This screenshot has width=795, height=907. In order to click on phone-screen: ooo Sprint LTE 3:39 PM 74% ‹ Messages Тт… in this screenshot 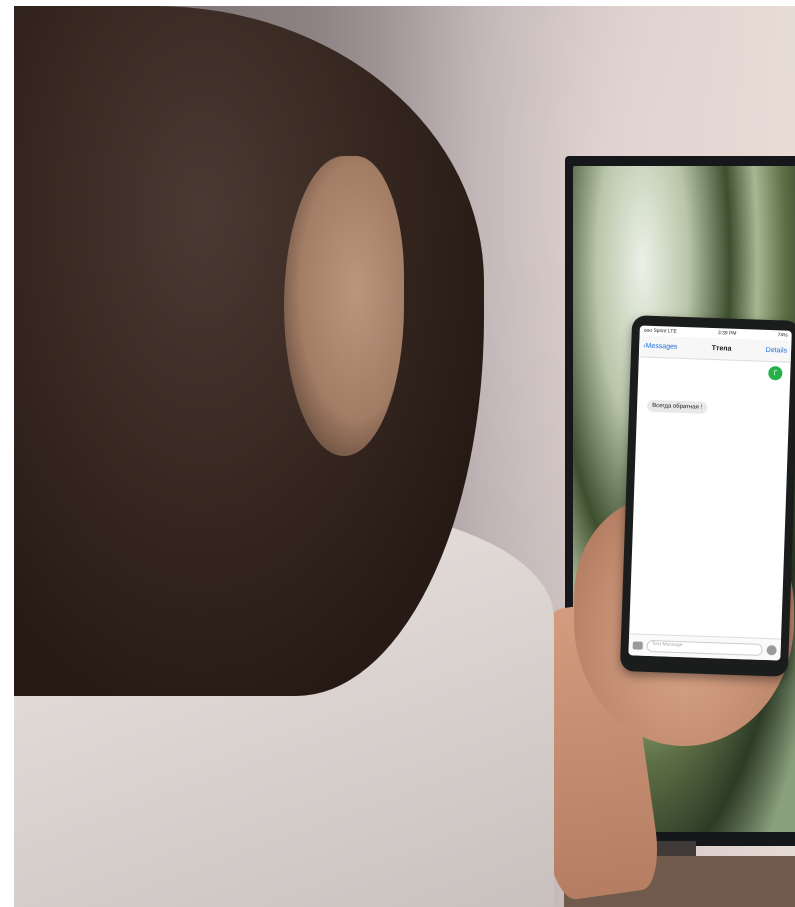, I will do `click(710, 493)`.